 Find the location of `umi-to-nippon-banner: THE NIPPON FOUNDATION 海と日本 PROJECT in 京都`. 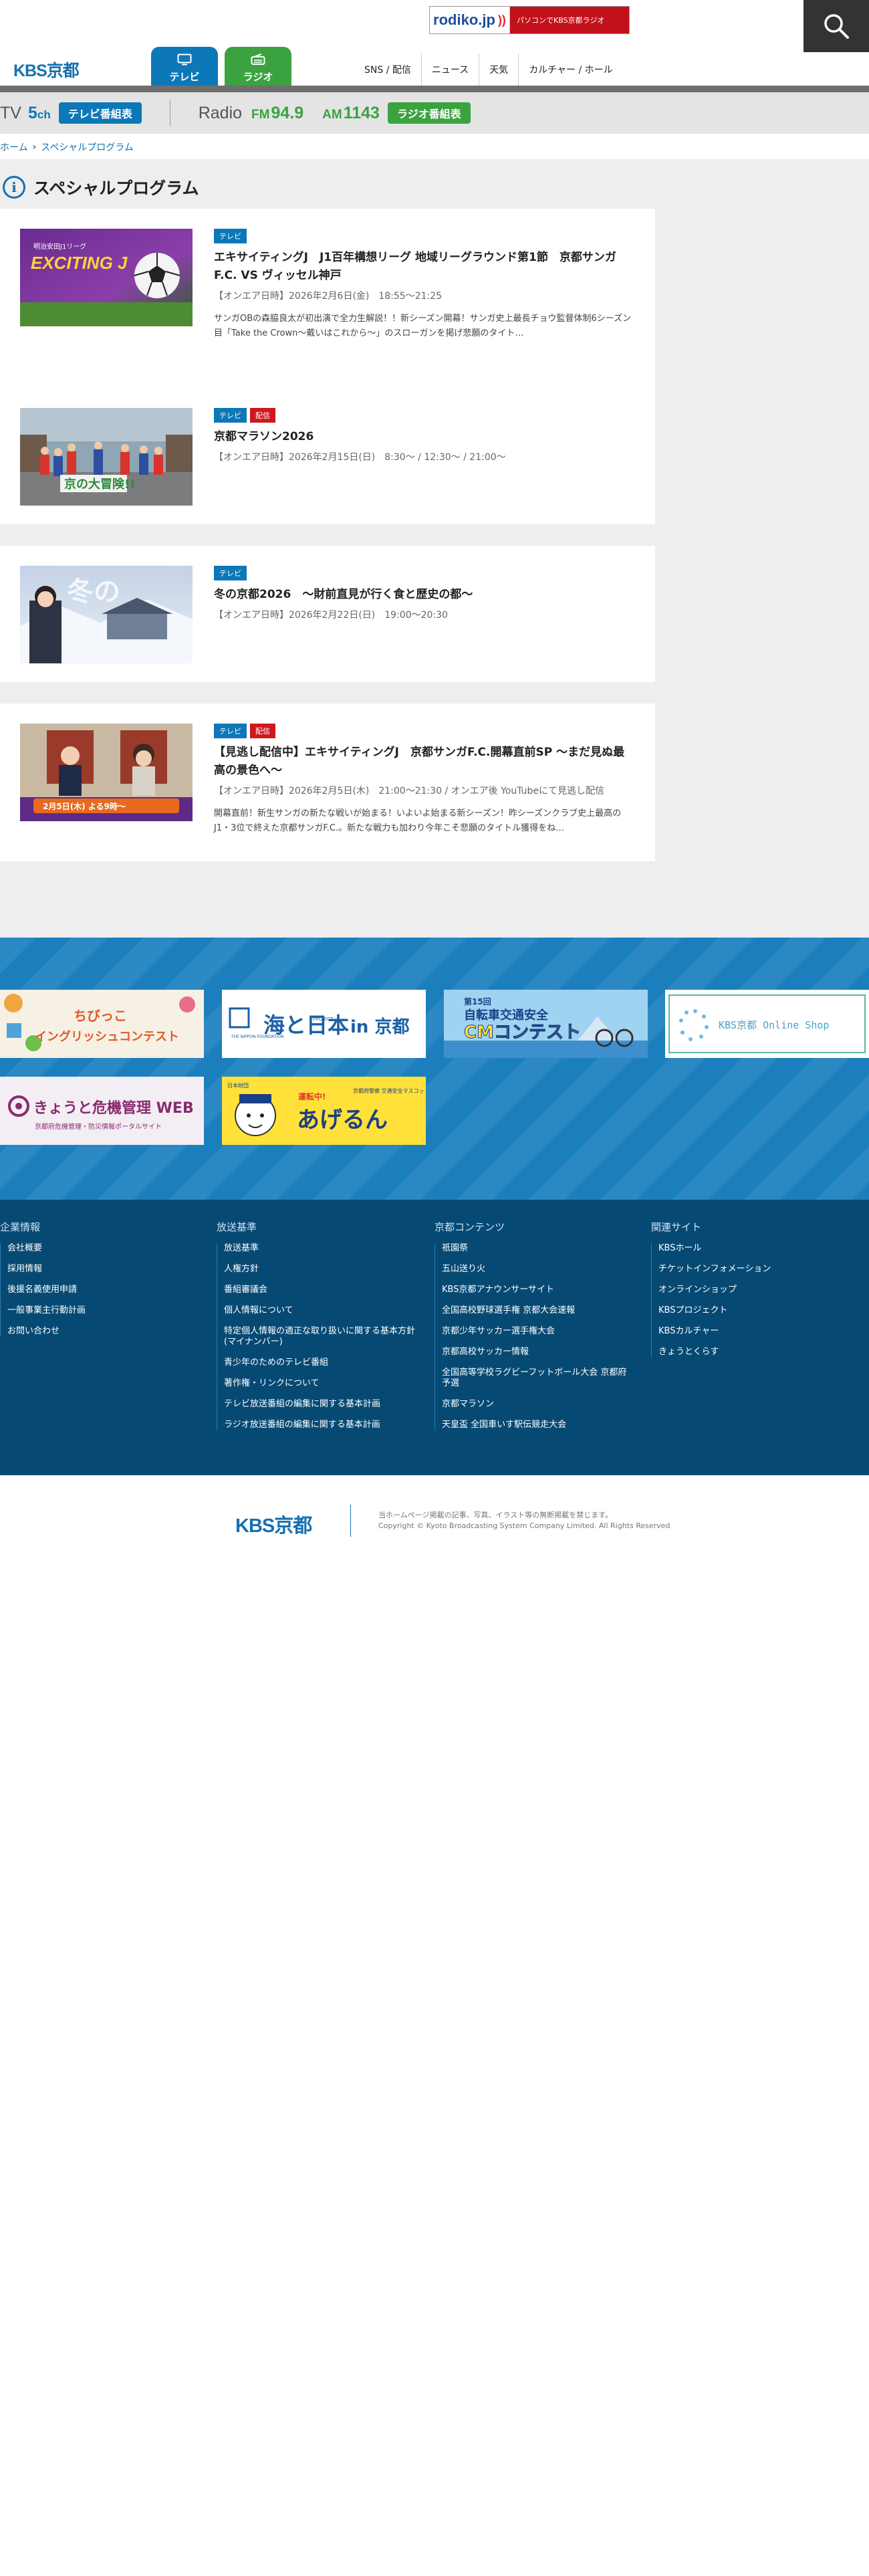

umi-to-nippon-banner: THE NIPPON FOUNDATION 海と日本 PROJECT in 京都 is located at coordinates (324, 1024).